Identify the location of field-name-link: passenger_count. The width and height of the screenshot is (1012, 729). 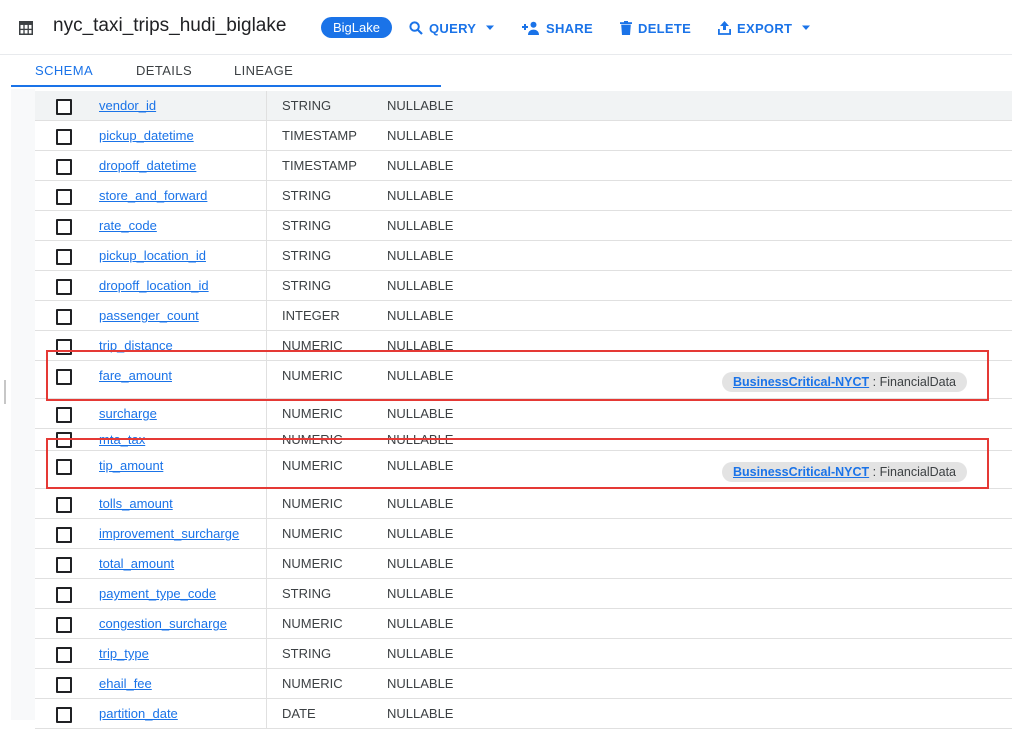
(149, 315).